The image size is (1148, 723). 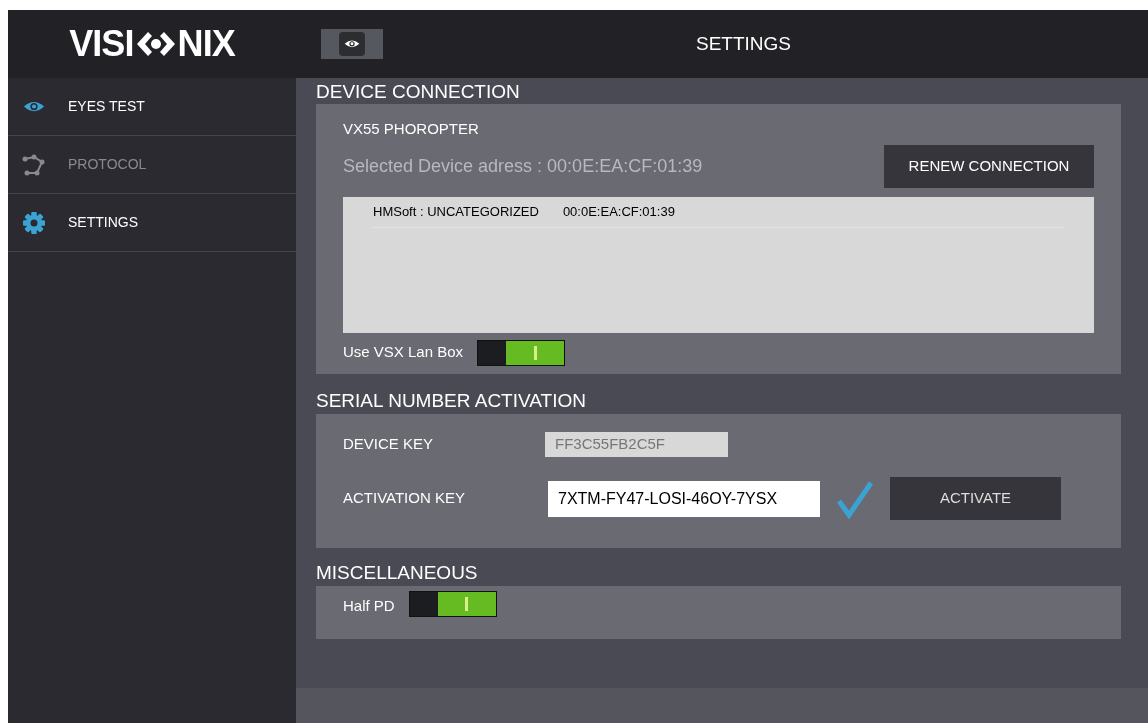 I want to click on renew-connection-button: RENEW CONNECTION, so click(x=989, y=166).